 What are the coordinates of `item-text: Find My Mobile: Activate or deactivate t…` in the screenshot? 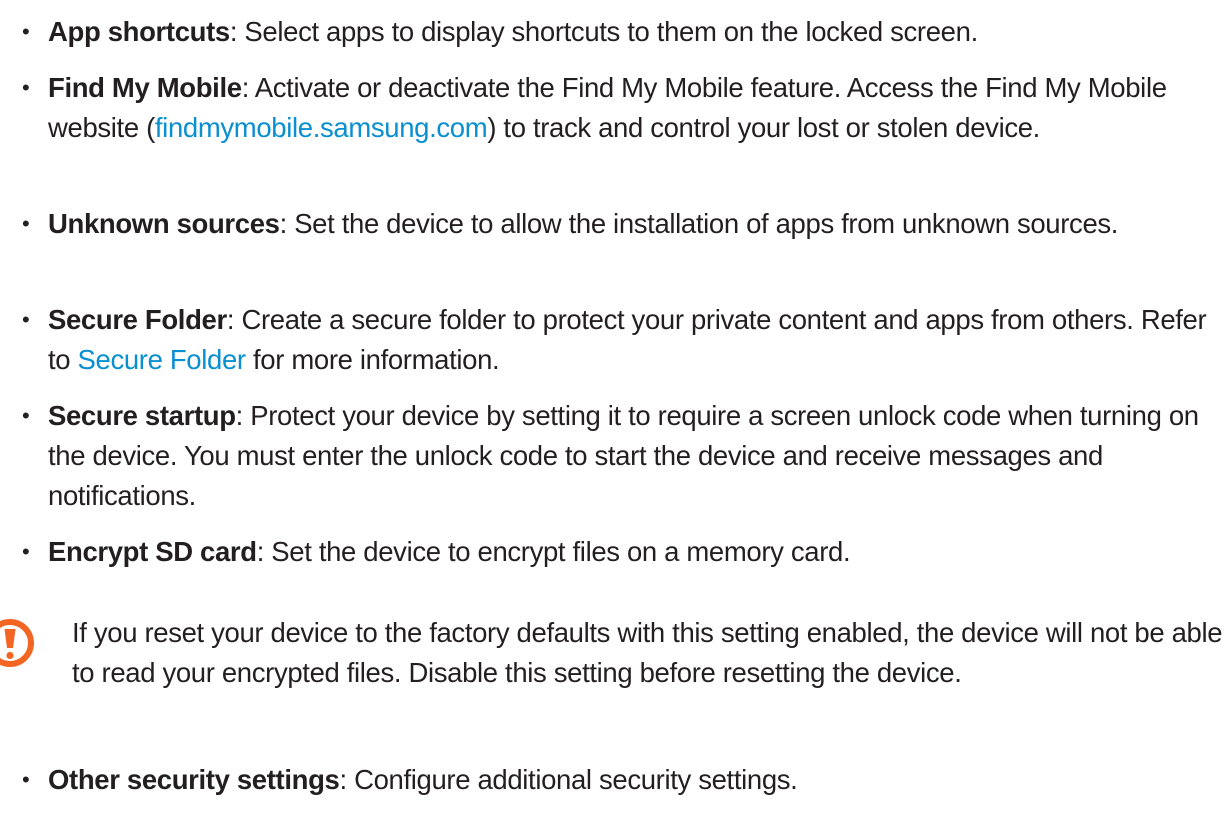 It's located at (634, 108).